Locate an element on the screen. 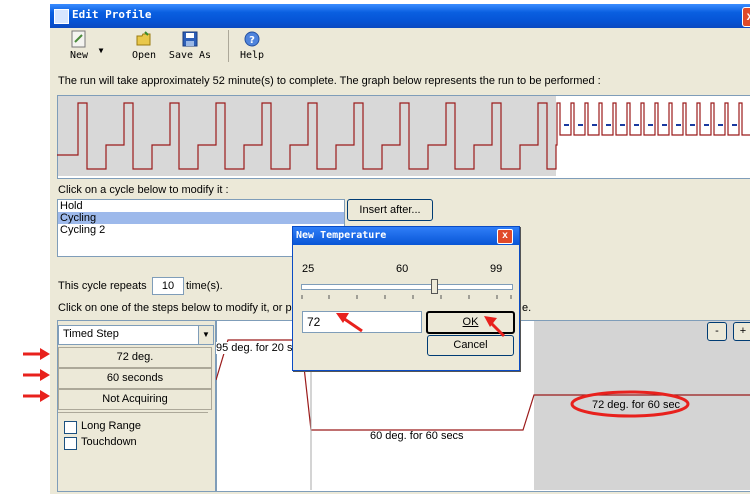 This screenshot has width=750, height=494. dialog-title: New Temperature is located at coordinates (341, 235).